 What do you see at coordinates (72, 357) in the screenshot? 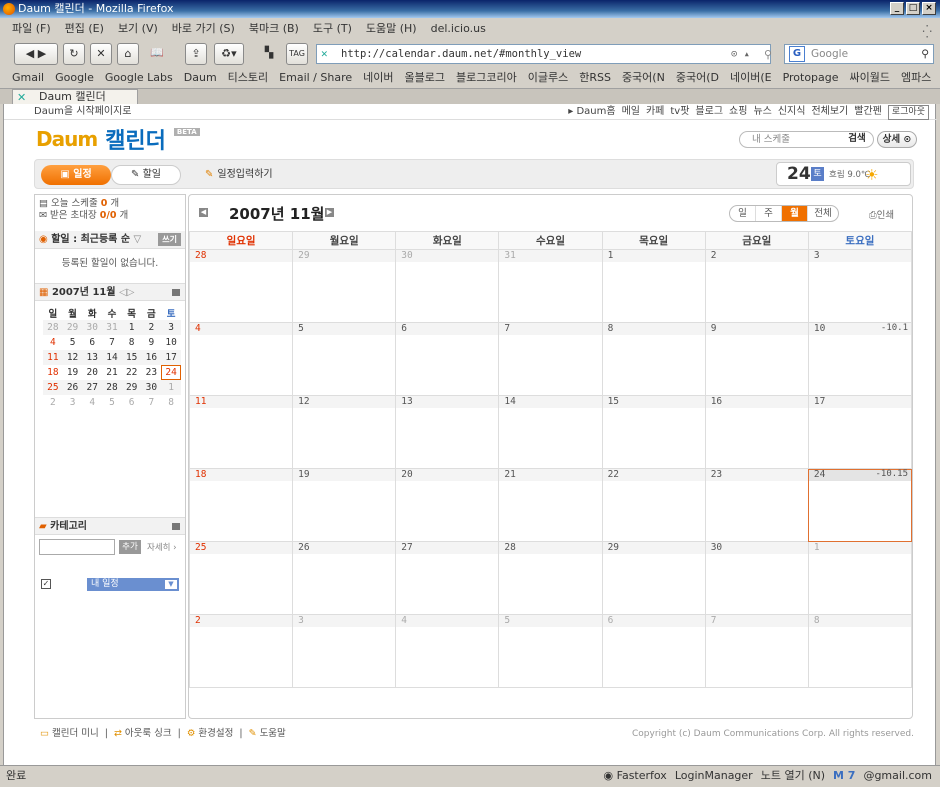
I see `minical-day: 12` at bounding box center [72, 357].